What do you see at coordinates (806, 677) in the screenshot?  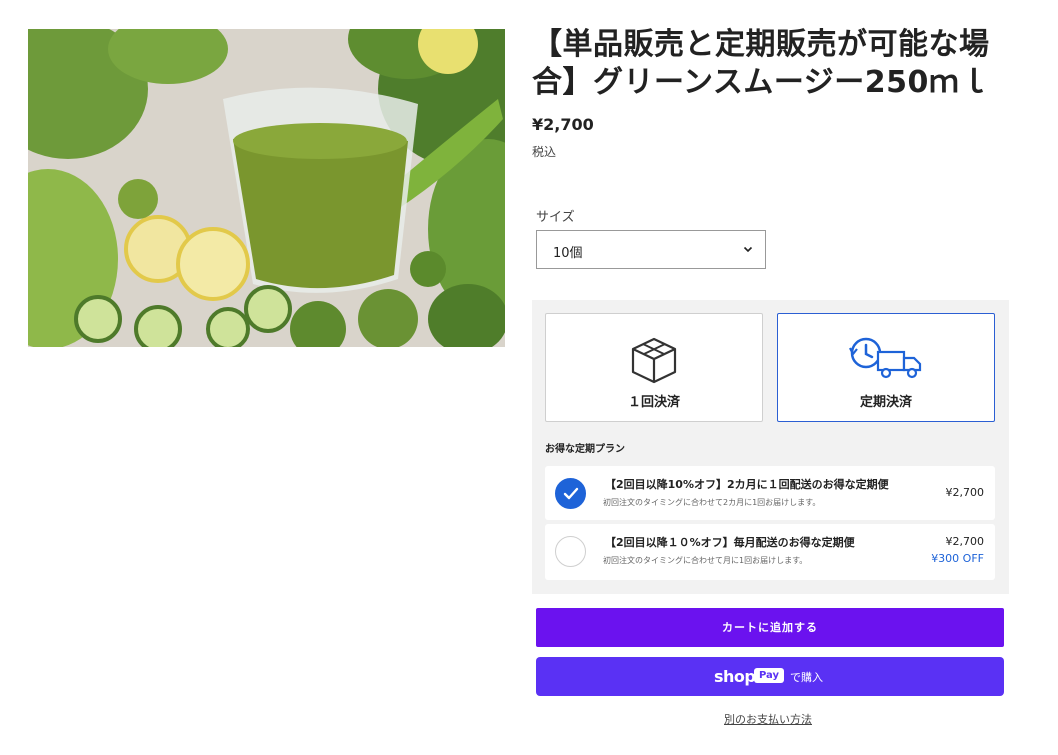 I see `shop-pay-buy-label: で購入` at bounding box center [806, 677].